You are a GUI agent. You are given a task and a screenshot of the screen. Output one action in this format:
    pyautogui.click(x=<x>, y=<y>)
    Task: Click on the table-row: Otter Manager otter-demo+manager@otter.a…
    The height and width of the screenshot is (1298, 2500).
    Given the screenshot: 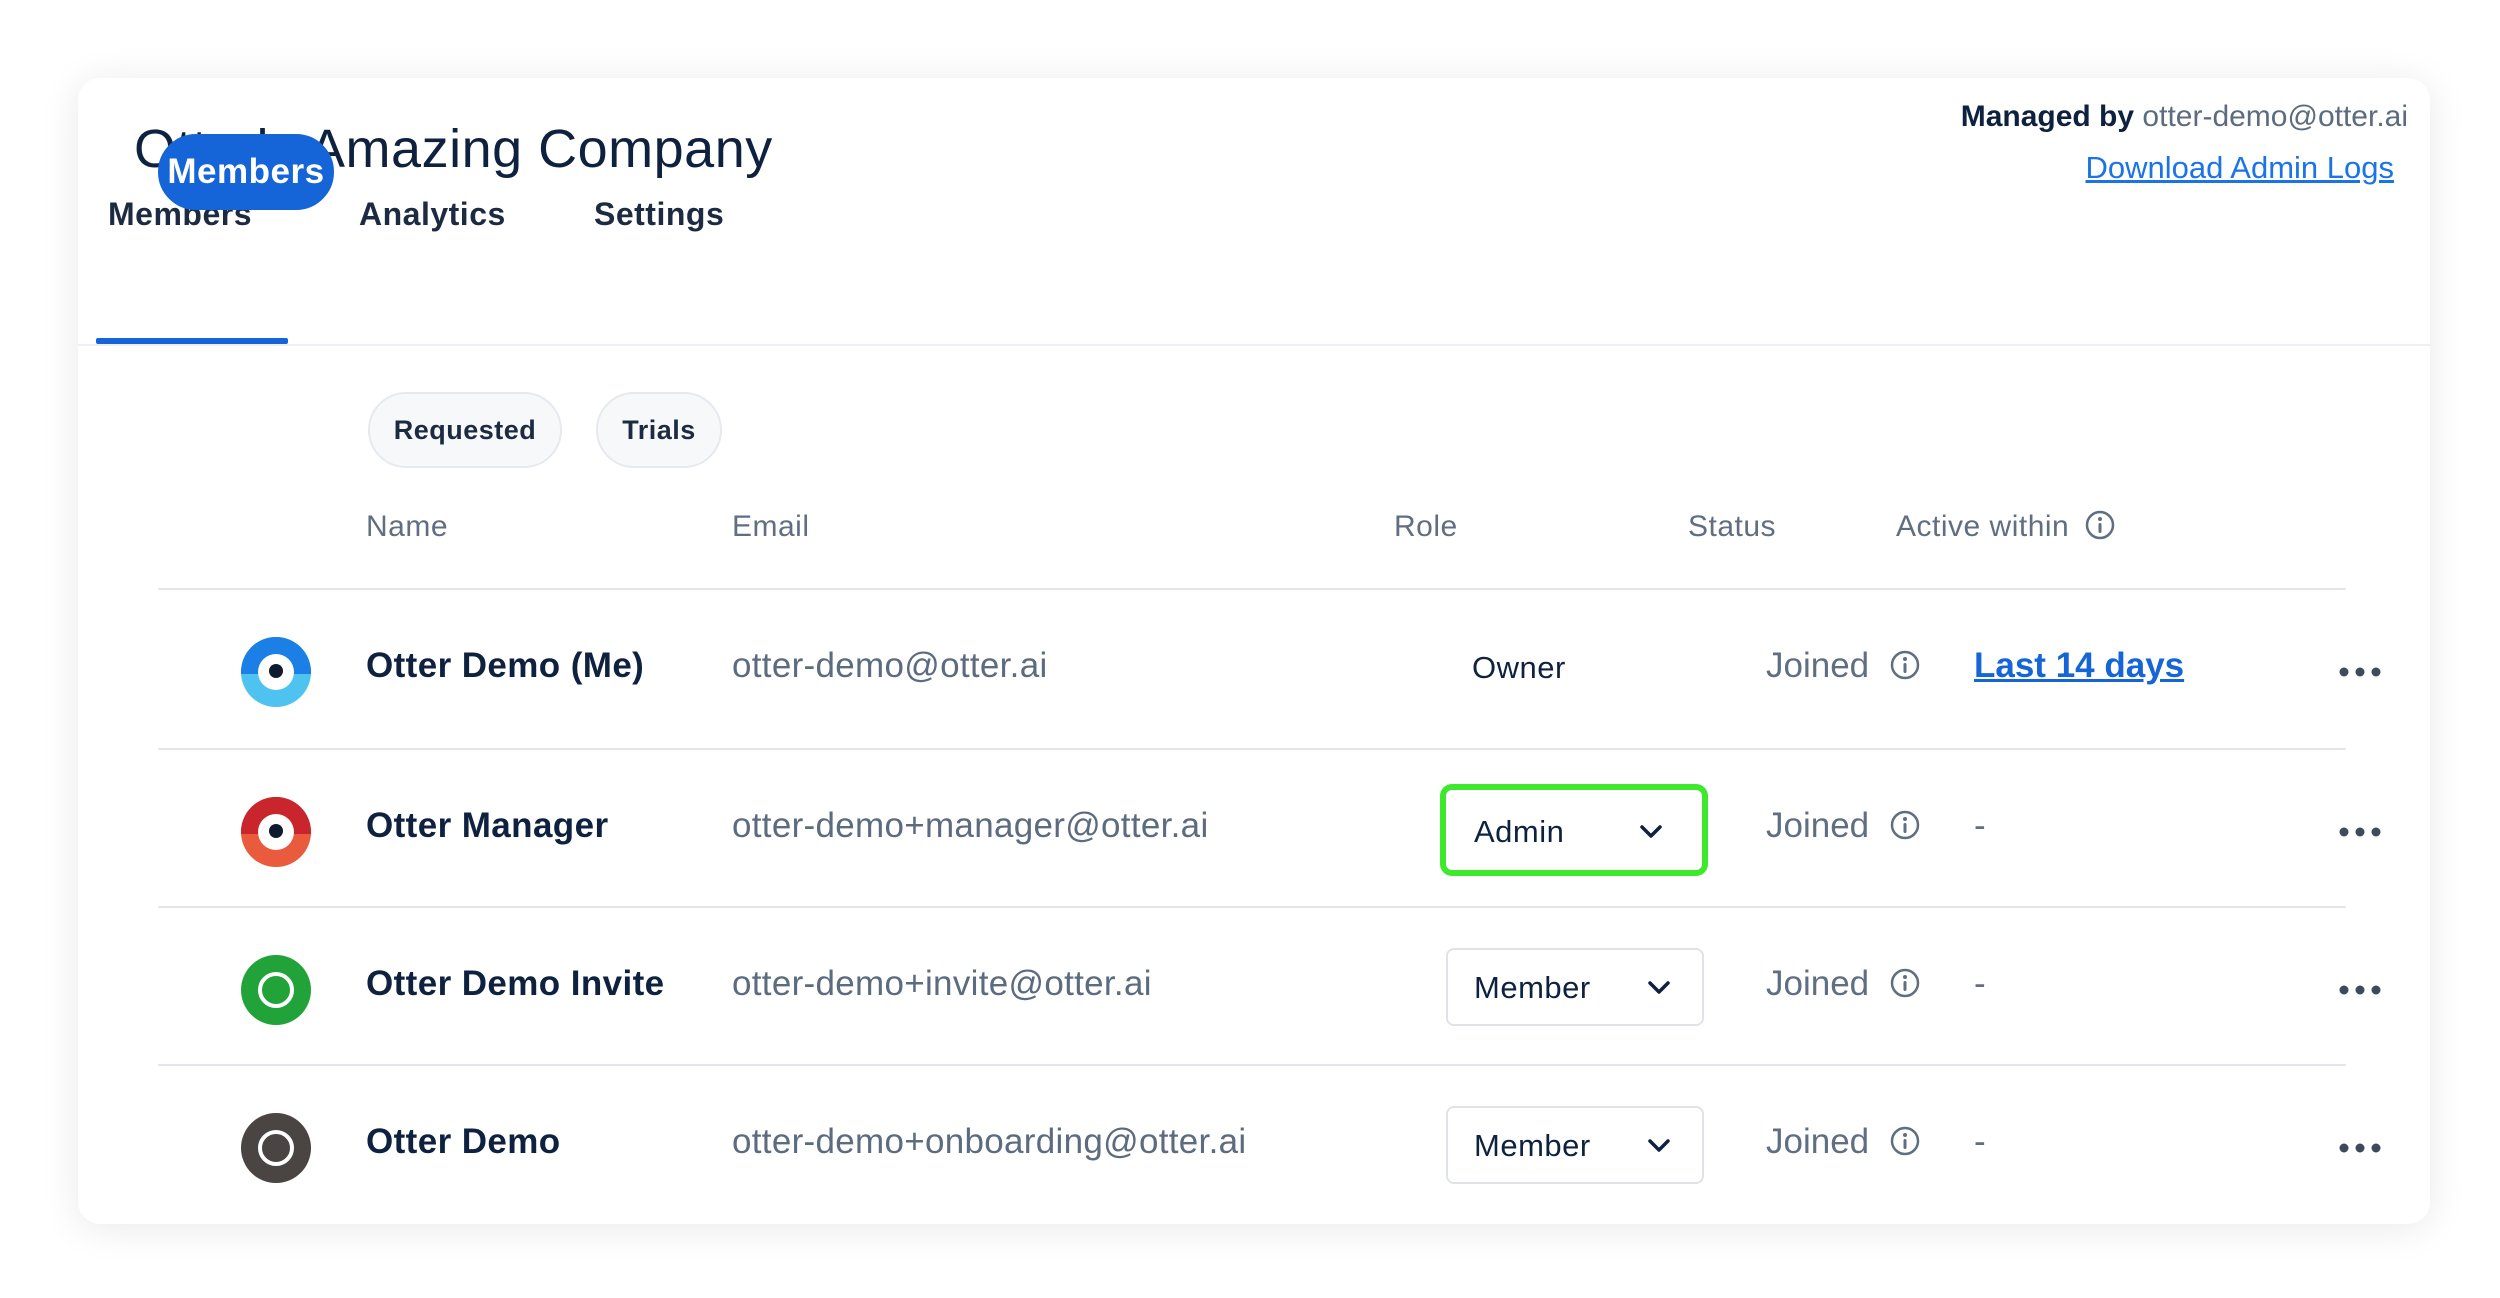 What is the action you would take?
    pyautogui.click(x=1269, y=829)
    